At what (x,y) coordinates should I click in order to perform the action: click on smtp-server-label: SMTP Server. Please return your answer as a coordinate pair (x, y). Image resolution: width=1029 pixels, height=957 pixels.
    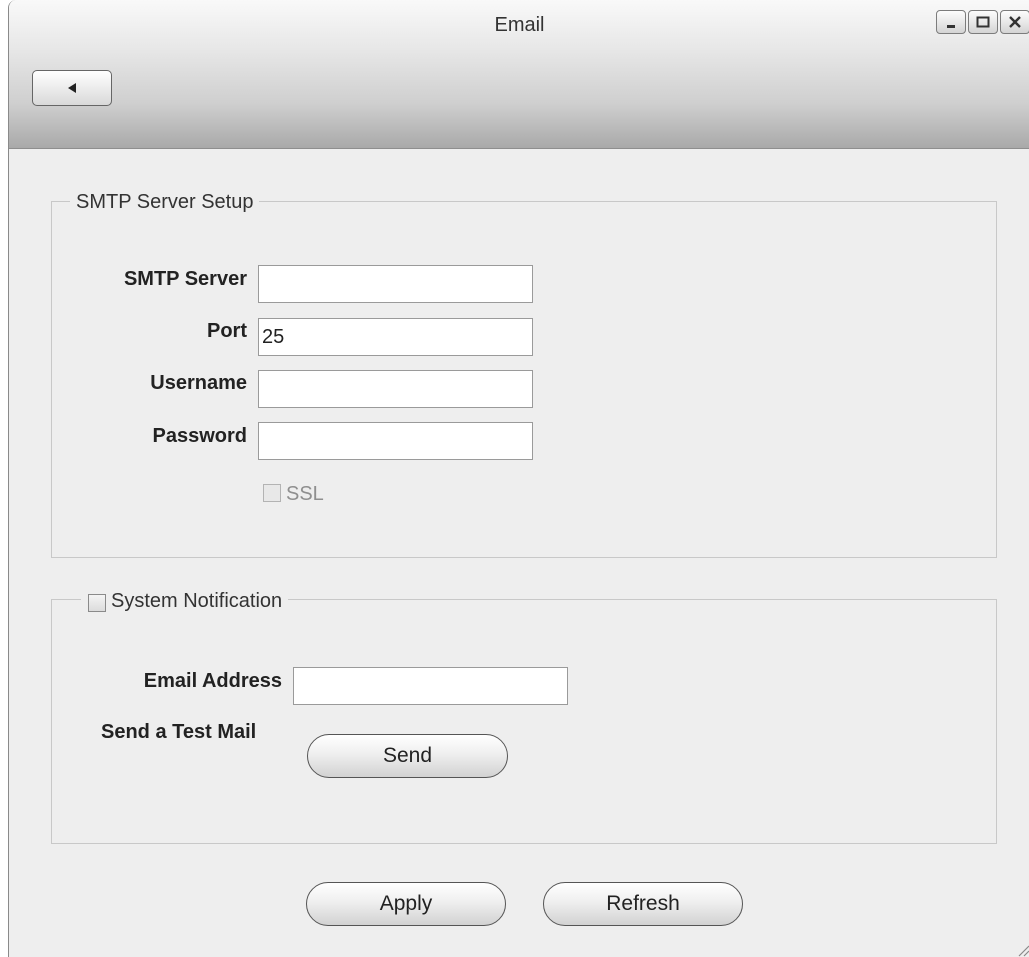
    Looking at the image, I should click on (185, 279).